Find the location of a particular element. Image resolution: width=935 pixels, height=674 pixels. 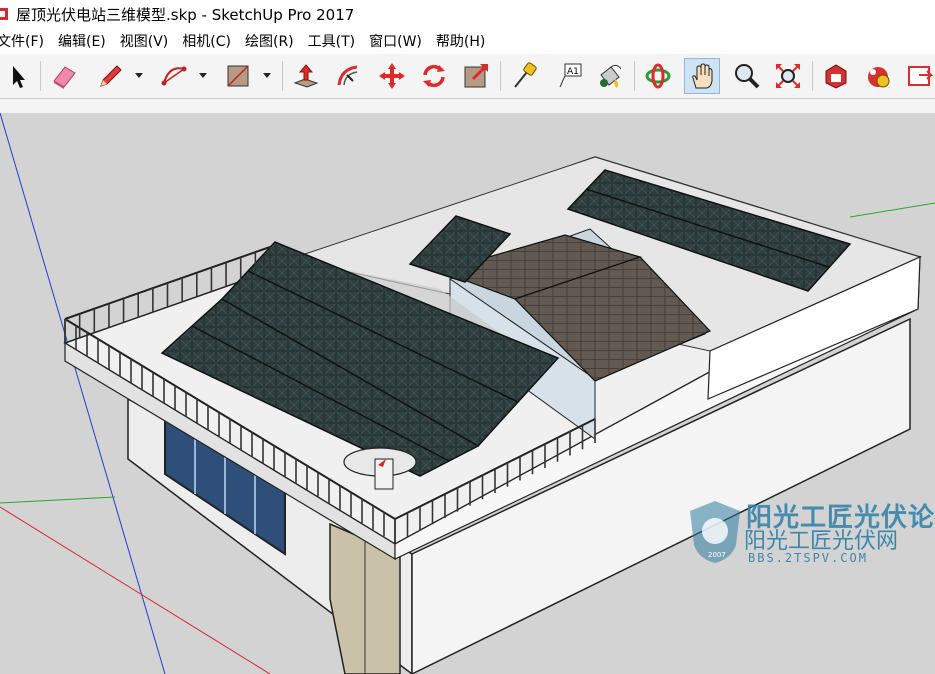

arc-tool-button is located at coordinates (174, 76).